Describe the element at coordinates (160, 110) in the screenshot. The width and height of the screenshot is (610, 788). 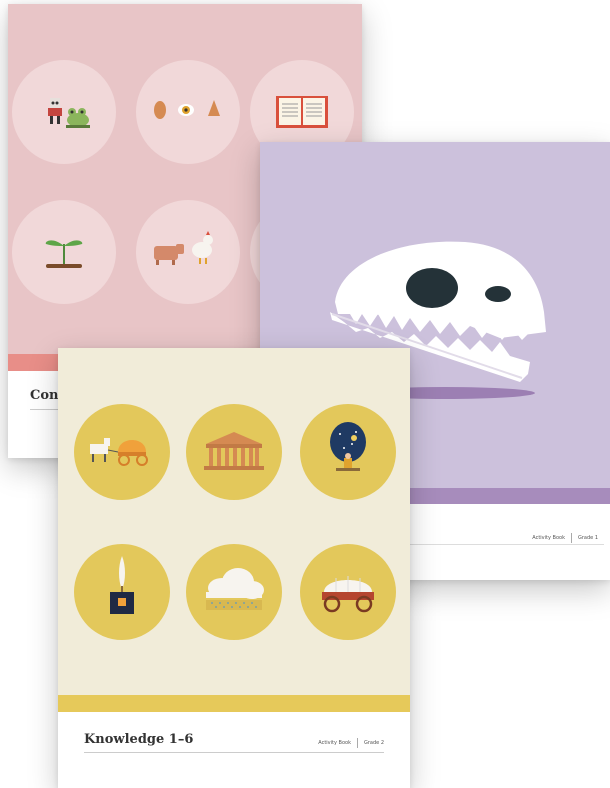
I see `ear-icon` at that location.